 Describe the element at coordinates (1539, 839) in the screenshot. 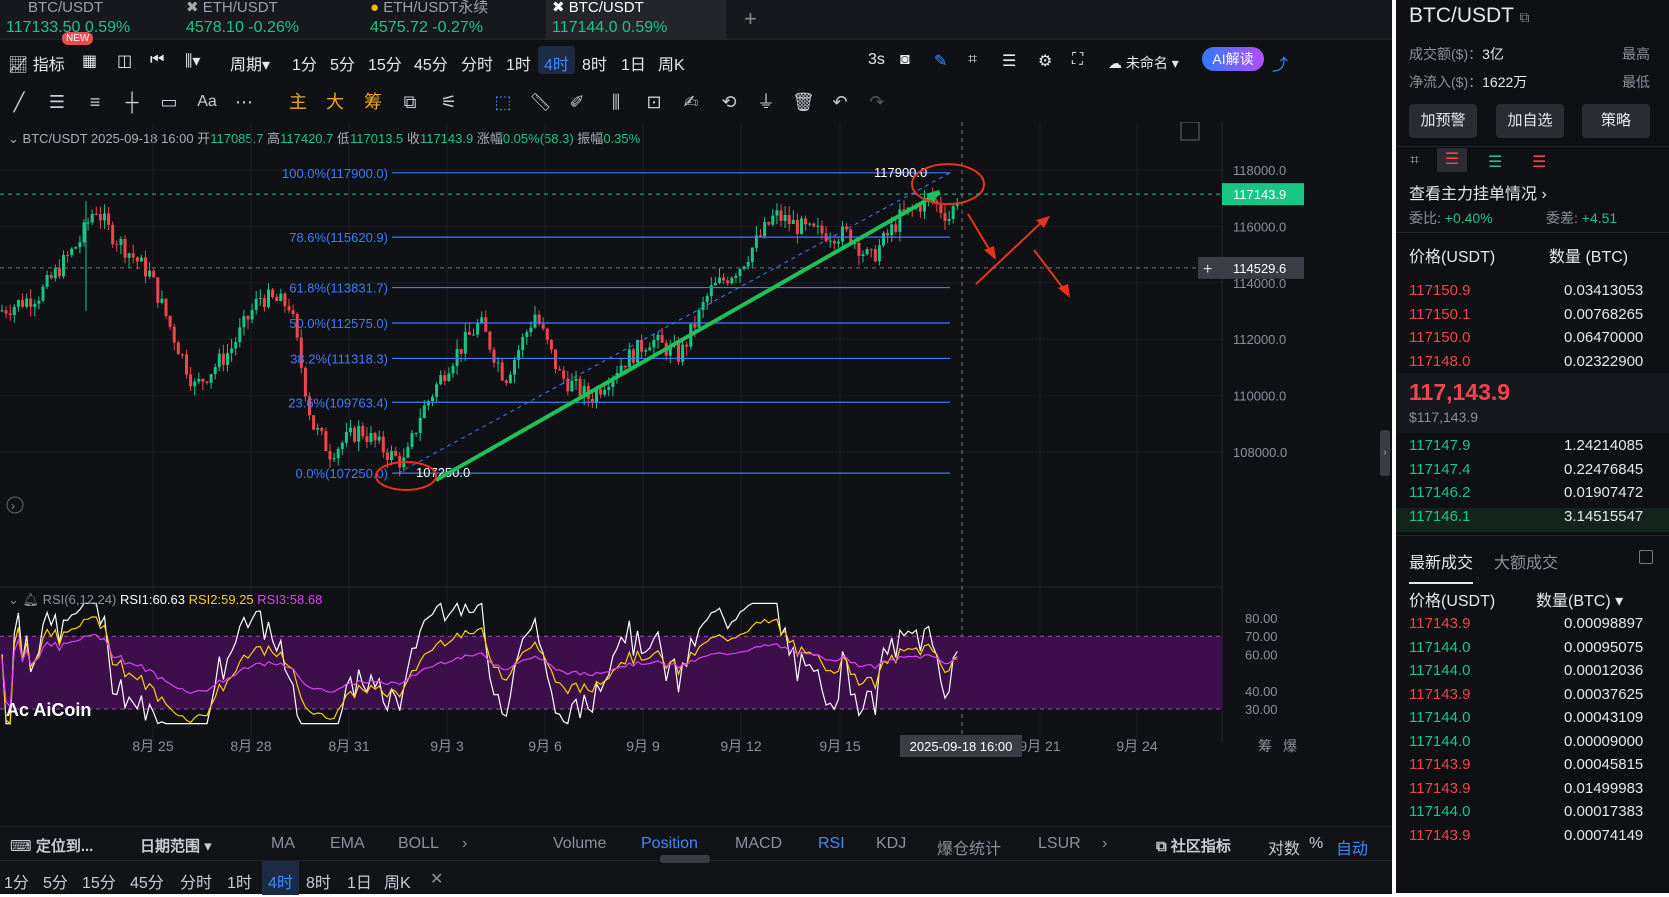

I see `trade-row: 117143.9 0.00074149` at that location.